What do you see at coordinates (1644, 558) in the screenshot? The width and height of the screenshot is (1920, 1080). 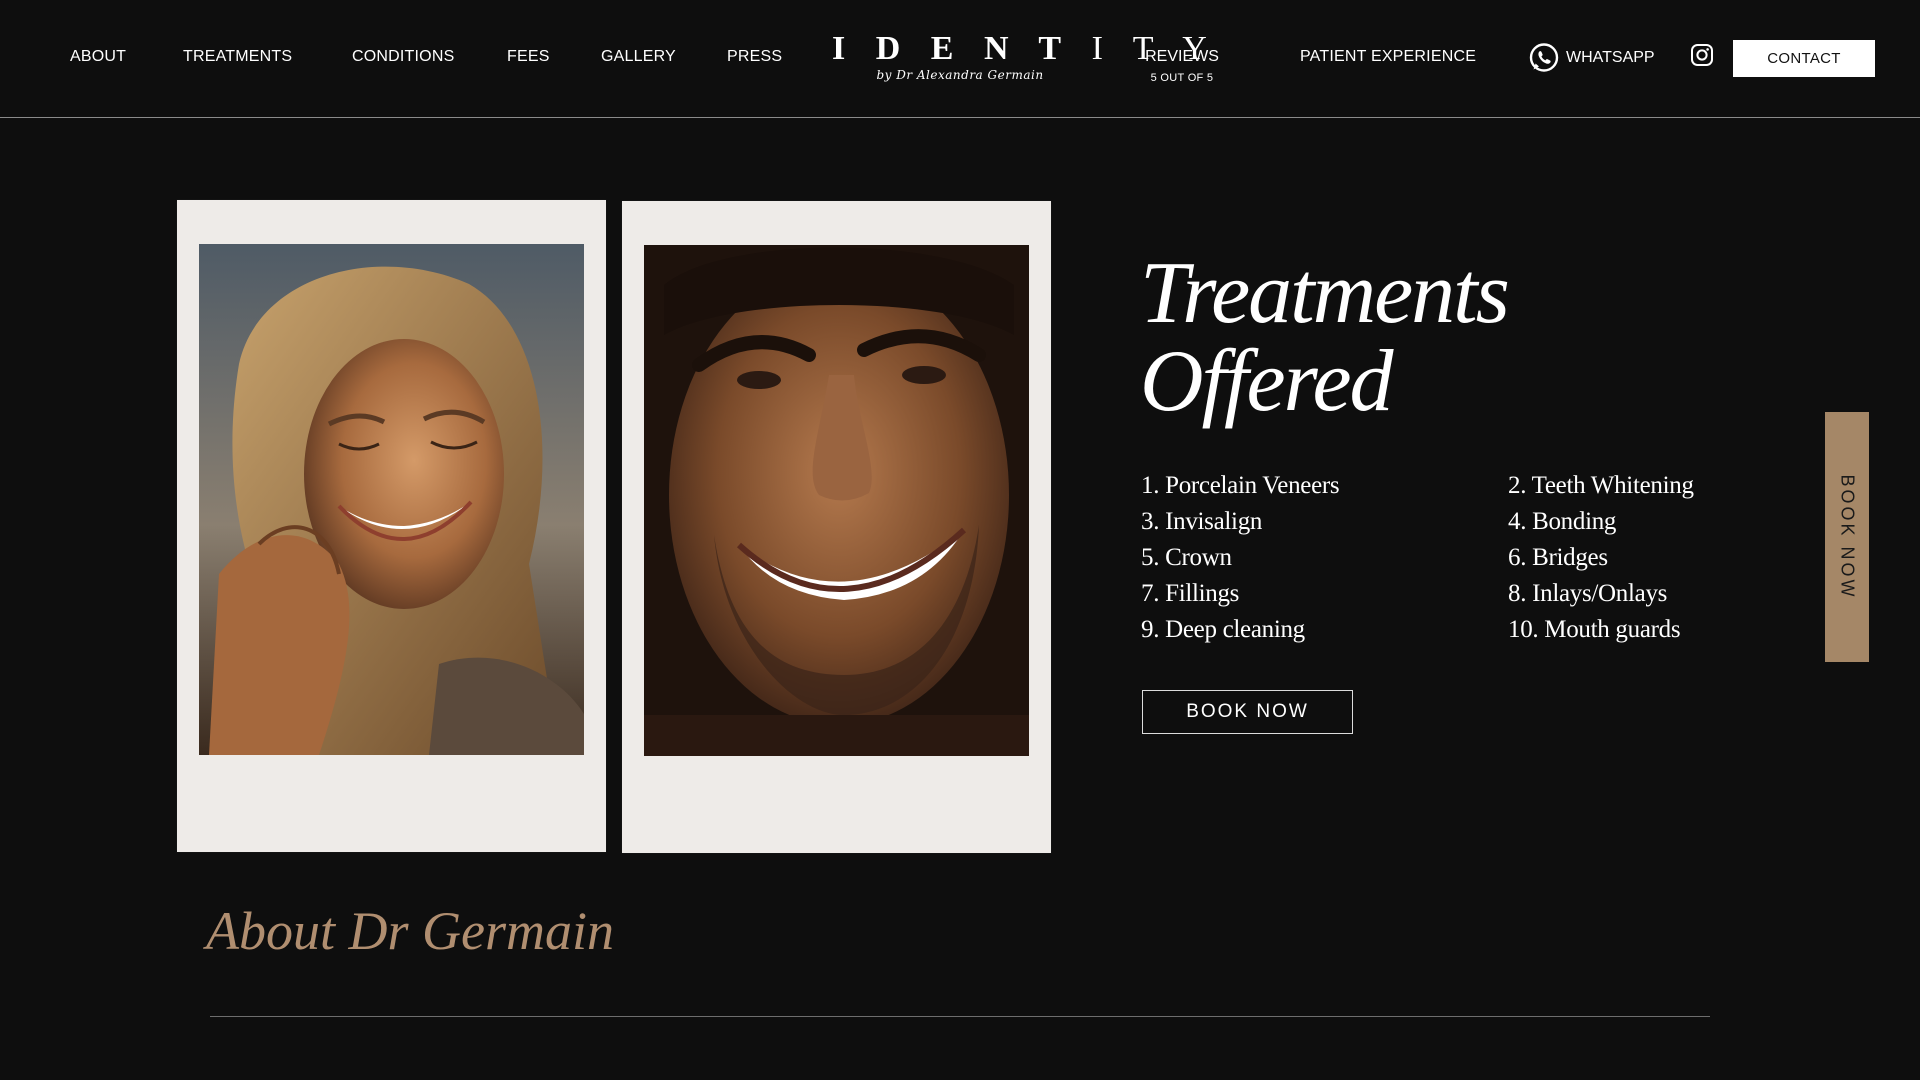 I see `treatment-item: 6. Bridges` at bounding box center [1644, 558].